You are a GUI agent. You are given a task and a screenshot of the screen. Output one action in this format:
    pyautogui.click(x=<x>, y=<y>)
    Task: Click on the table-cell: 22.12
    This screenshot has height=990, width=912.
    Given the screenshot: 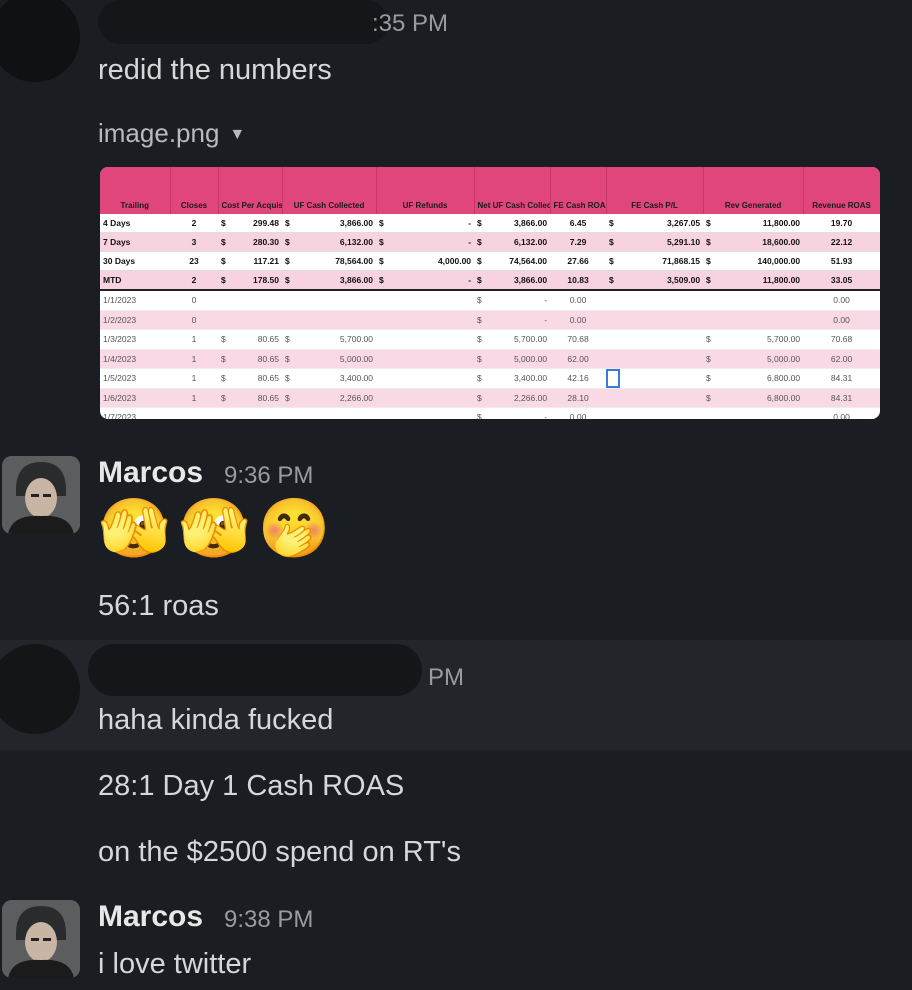 What is the action you would take?
    pyautogui.click(x=841, y=242)
    